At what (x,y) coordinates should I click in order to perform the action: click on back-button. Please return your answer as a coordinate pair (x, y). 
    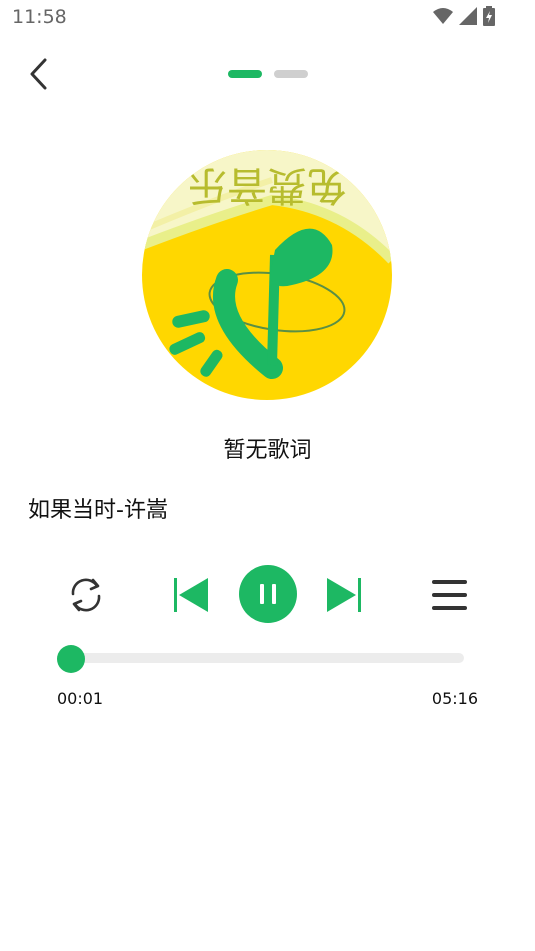
    Looking at the image, I should click on (40, 74).